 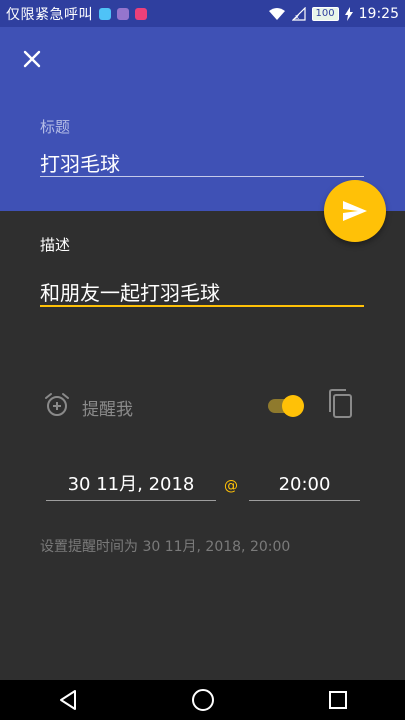 I want to click on reminder-row: 提醒我, so click(x=202, y=406).